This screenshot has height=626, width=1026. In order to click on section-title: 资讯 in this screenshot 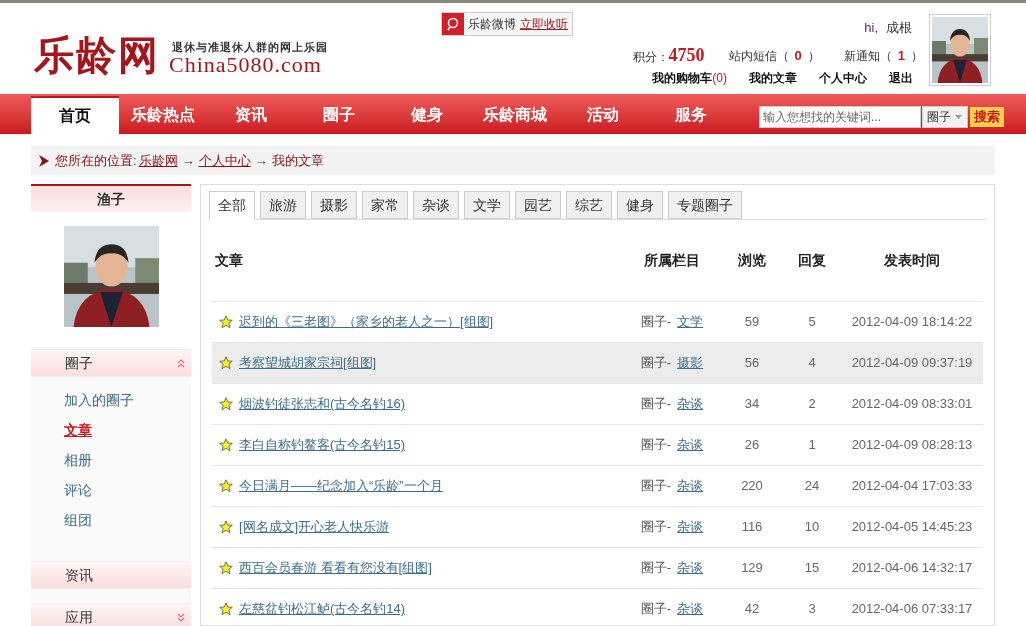, I will do `click(79, 575)`.